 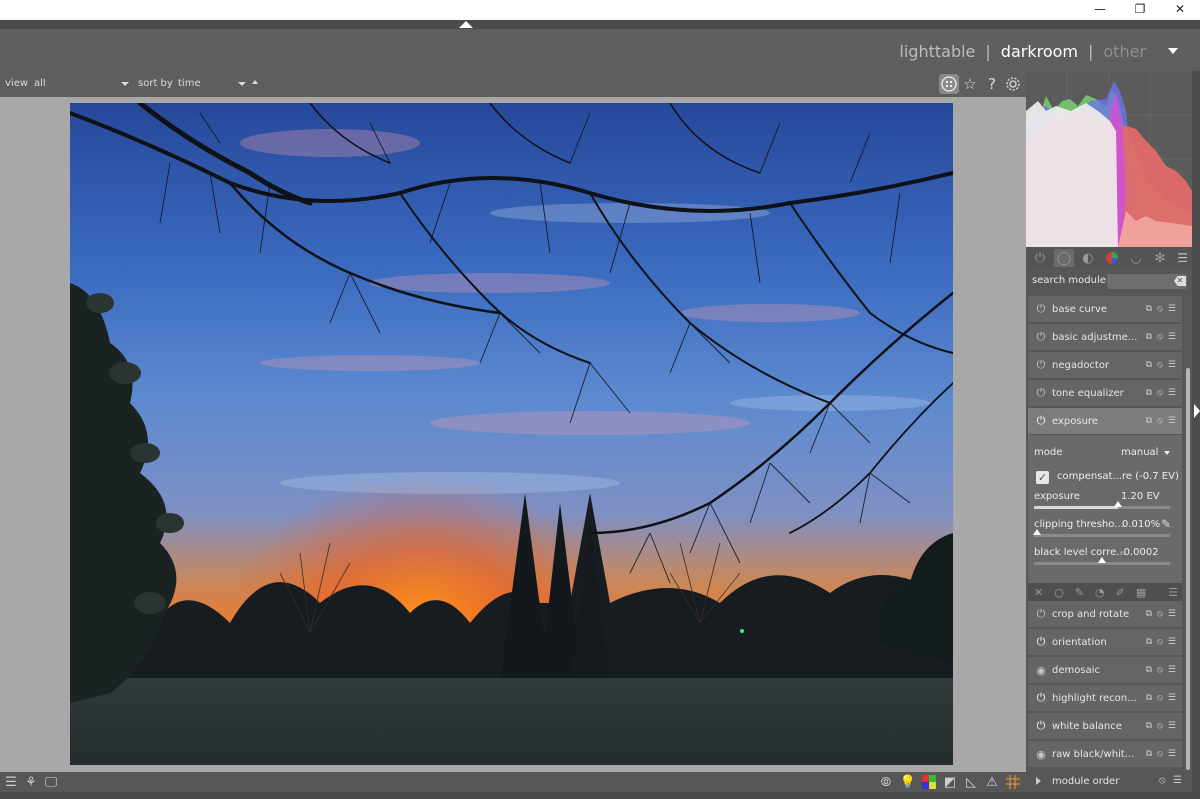 What do you see at coordinates (992, 782) in the screenshot?
I see `warning-icon: ⚠` at bounding box center [992, 782].